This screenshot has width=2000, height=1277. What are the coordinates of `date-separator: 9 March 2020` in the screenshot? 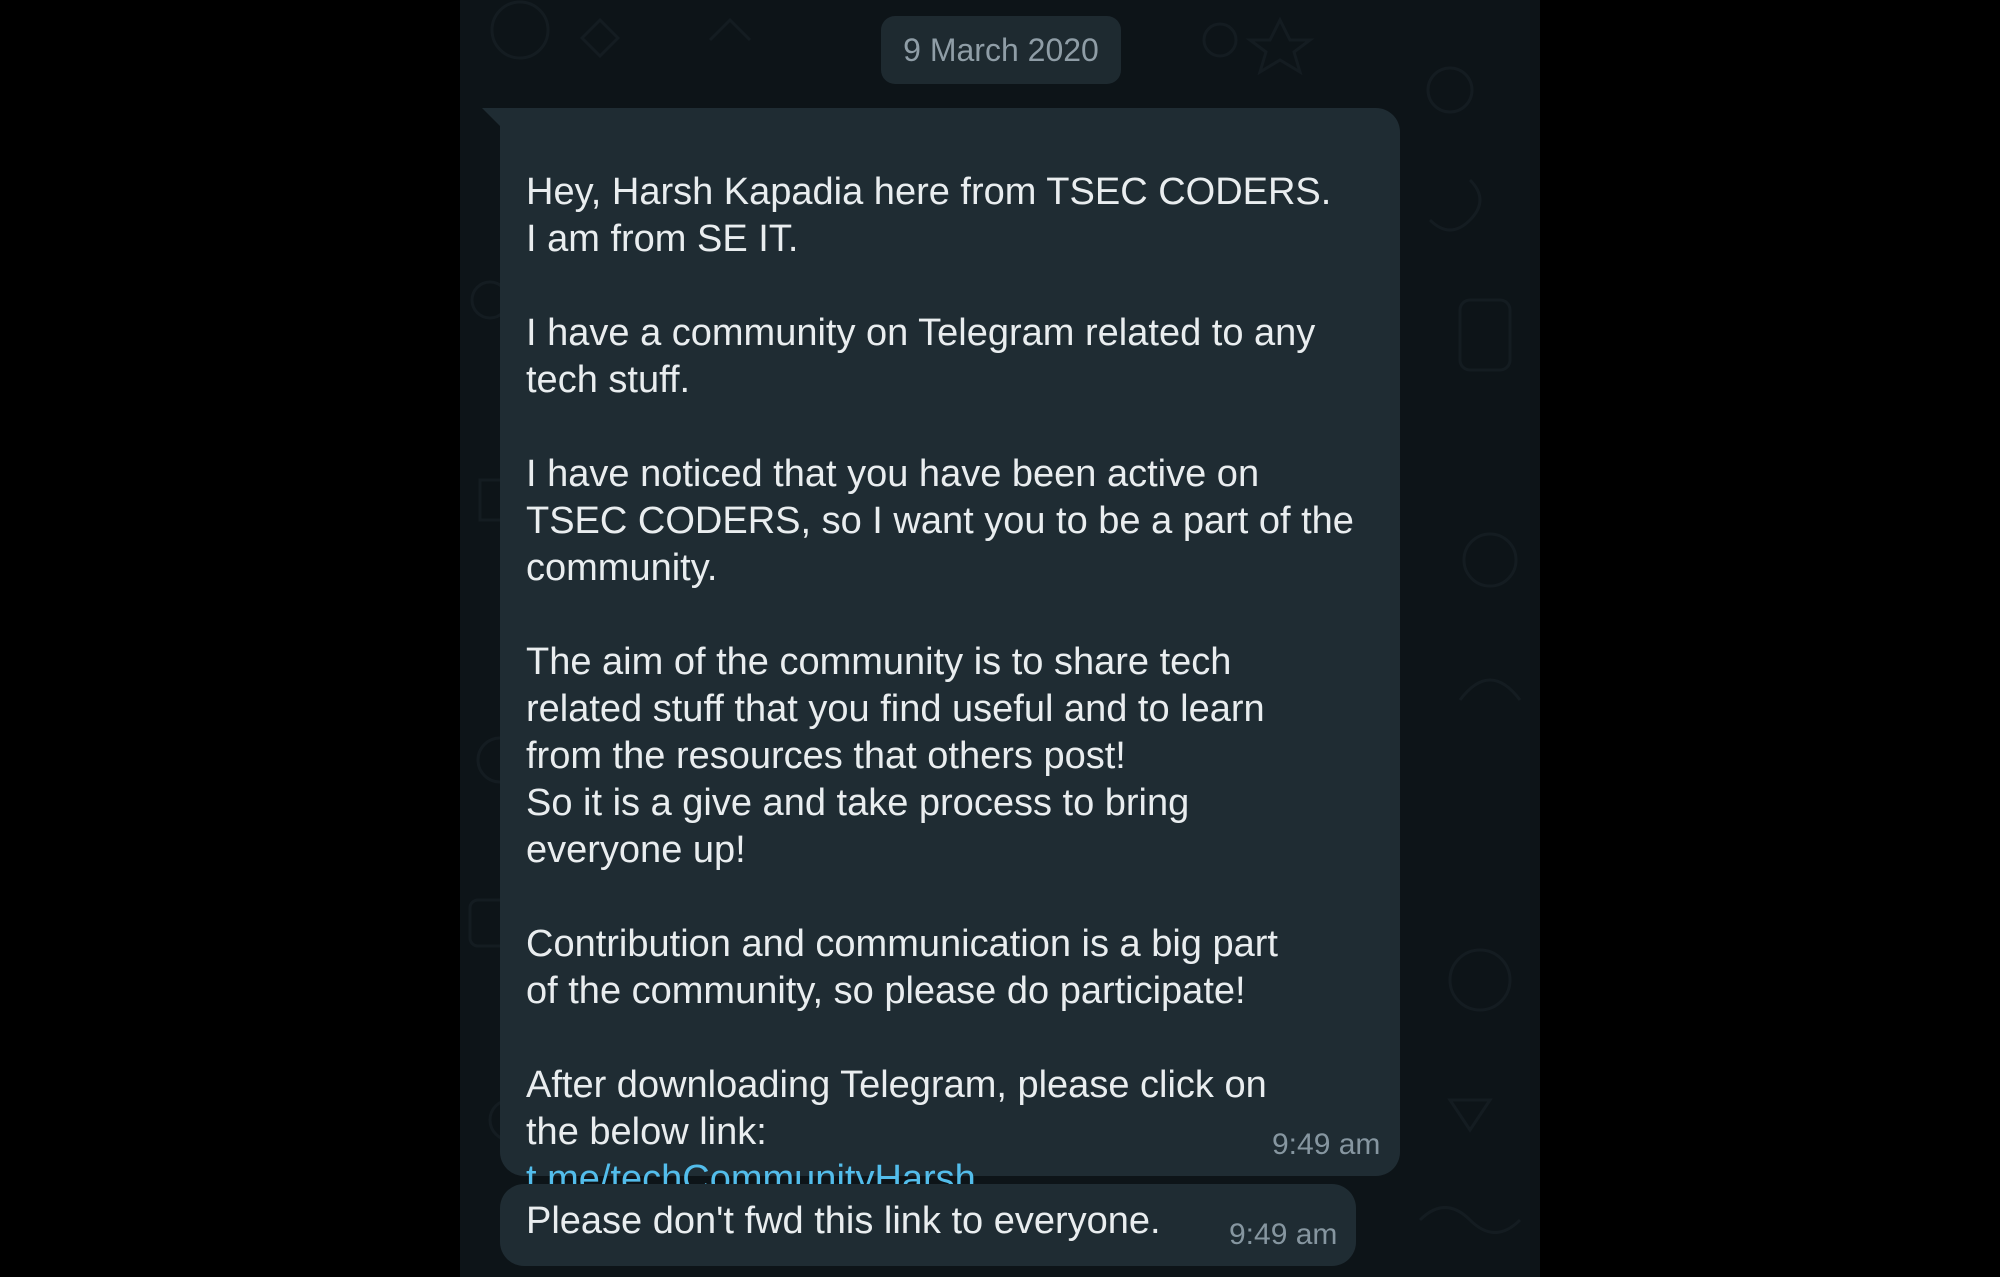 It's located at (1001, 50).